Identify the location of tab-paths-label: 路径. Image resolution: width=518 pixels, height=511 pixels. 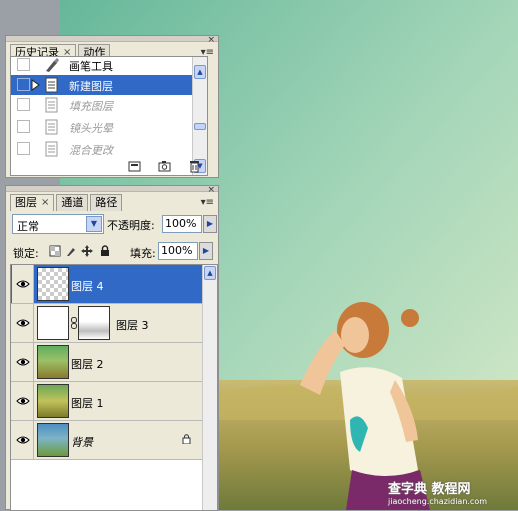
(106, 202).